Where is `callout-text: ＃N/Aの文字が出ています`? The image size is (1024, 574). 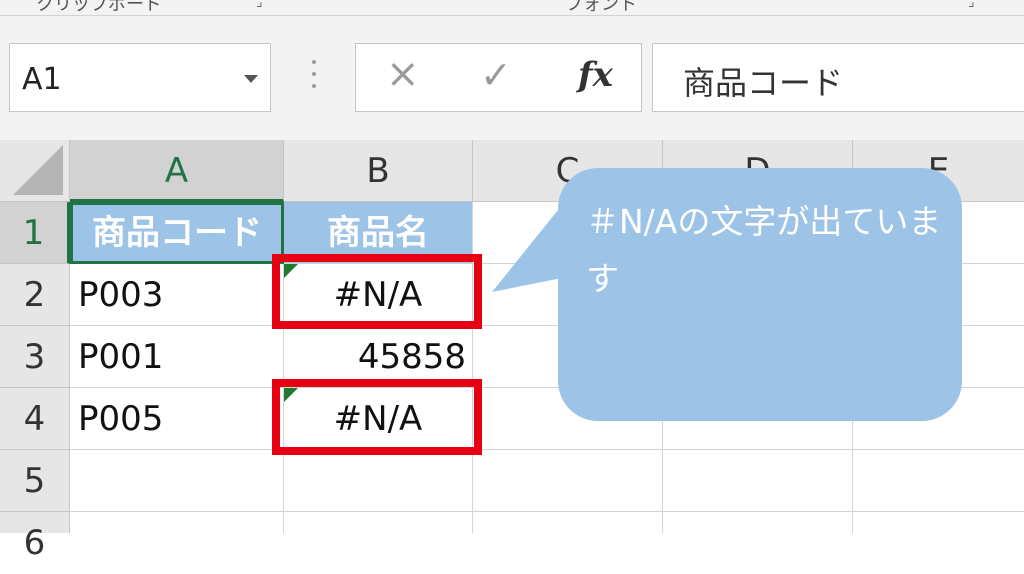 callout-text: ＃N/Aの文字が出ています is located at coordinates (764, 250).